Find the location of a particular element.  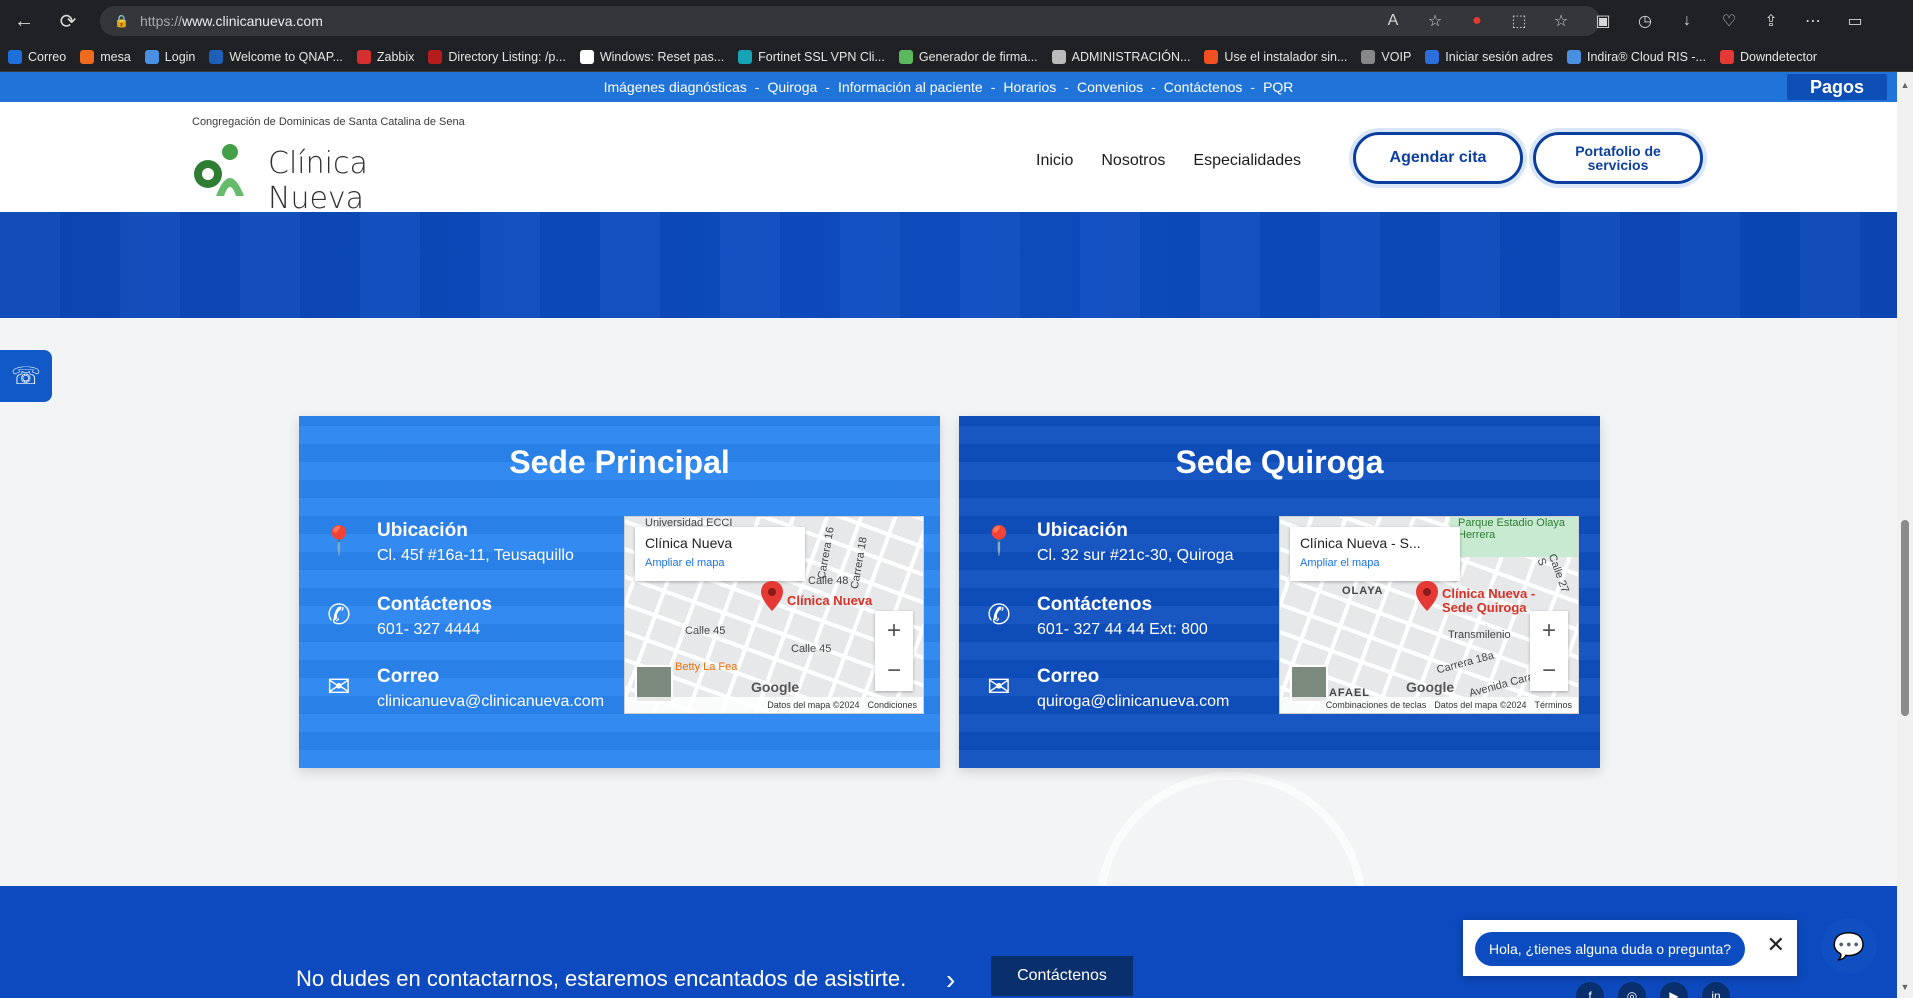

map-terms-link: Condiciones is located at coordinates (892, 705).